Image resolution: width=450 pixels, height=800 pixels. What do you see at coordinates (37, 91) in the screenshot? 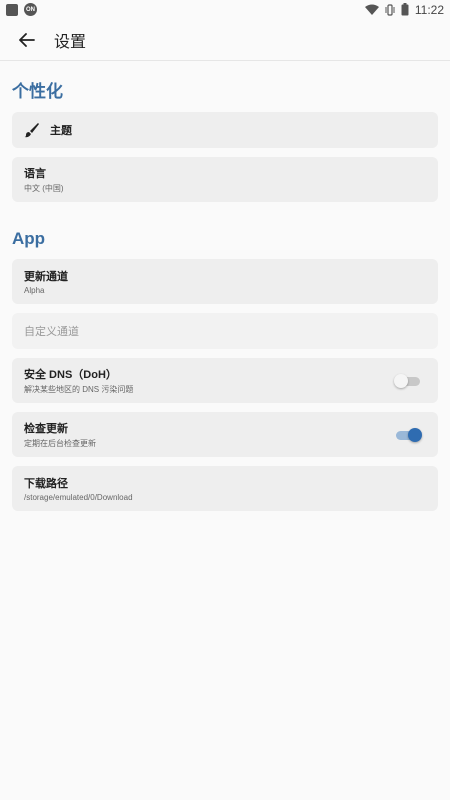
I see `section-title-personalization: 个性化` at bounding box center [37, 91].